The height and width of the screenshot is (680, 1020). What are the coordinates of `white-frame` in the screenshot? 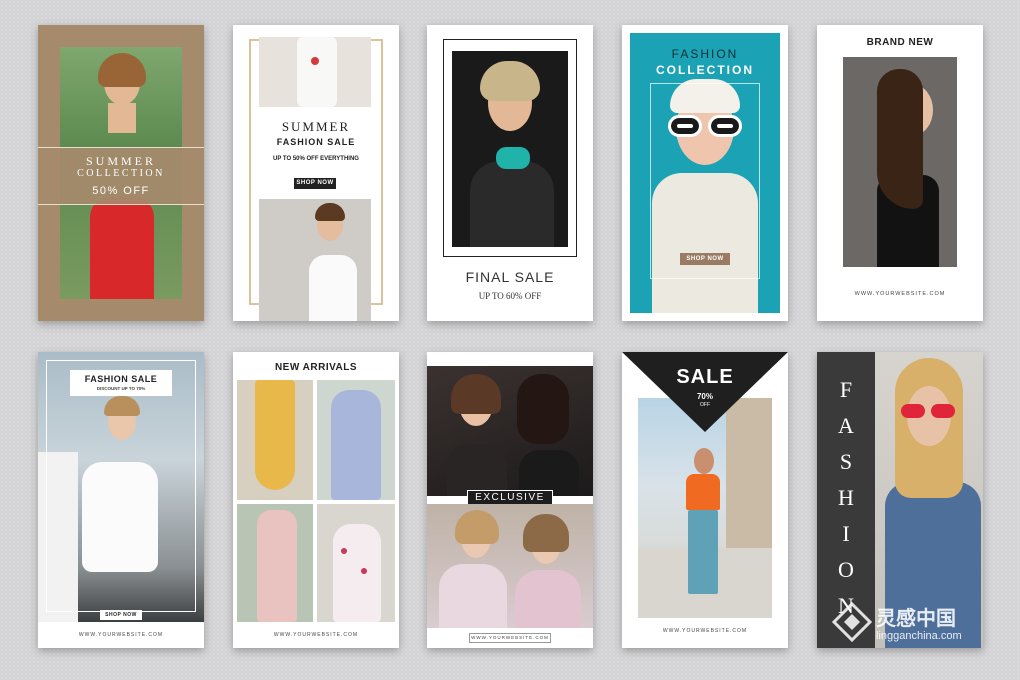 It's located at (121, 486).